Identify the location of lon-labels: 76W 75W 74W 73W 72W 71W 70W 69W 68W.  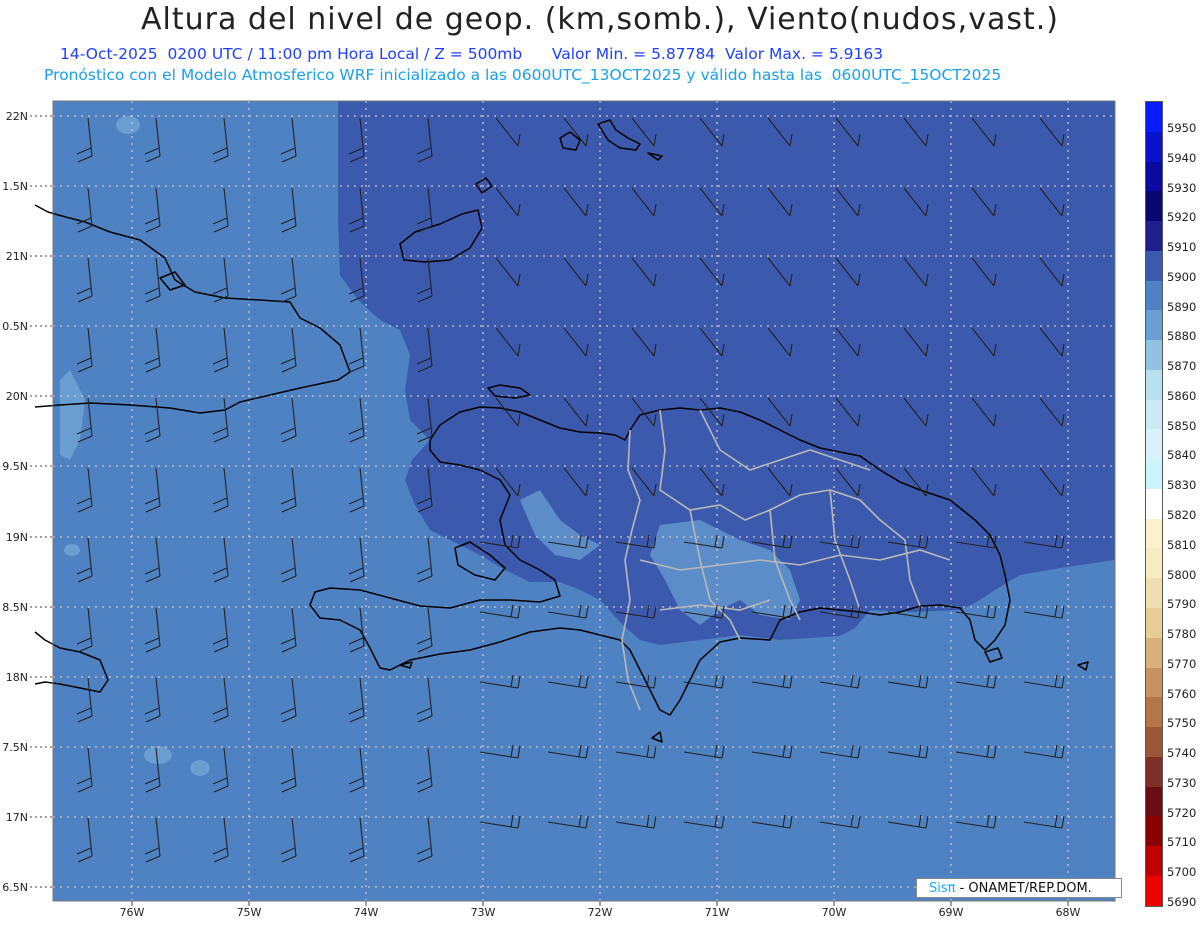
(600, 912).